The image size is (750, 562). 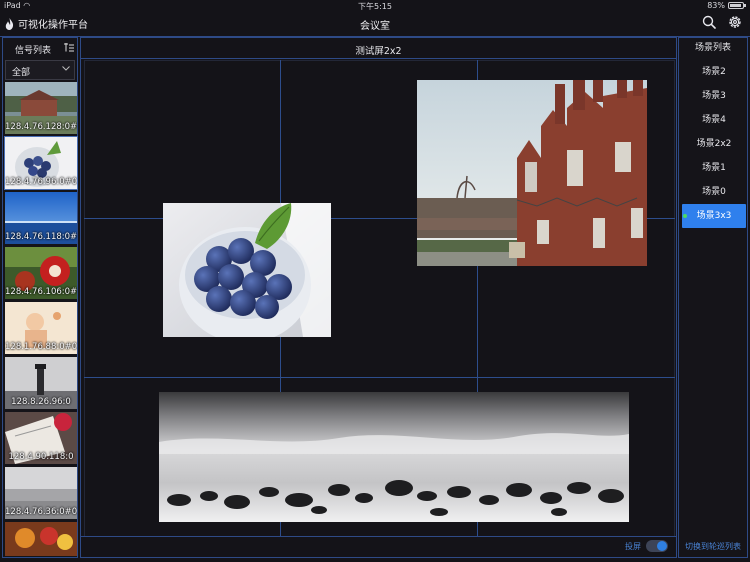 I want to click on switch-to-patrol-link: 切换到轮巡列表, so click(x=713, y=547).